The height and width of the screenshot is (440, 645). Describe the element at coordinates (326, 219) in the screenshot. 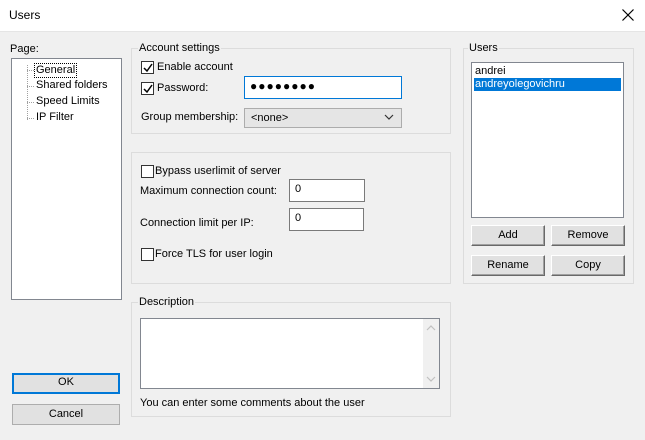

I see `connection-per-ip-input: 0` at that location.